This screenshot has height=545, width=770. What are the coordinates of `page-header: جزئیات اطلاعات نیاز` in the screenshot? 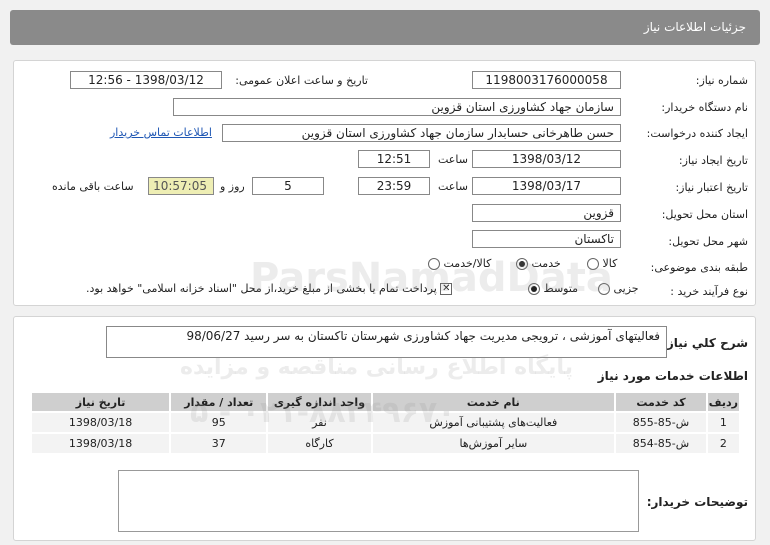 It's located at (385, 27).